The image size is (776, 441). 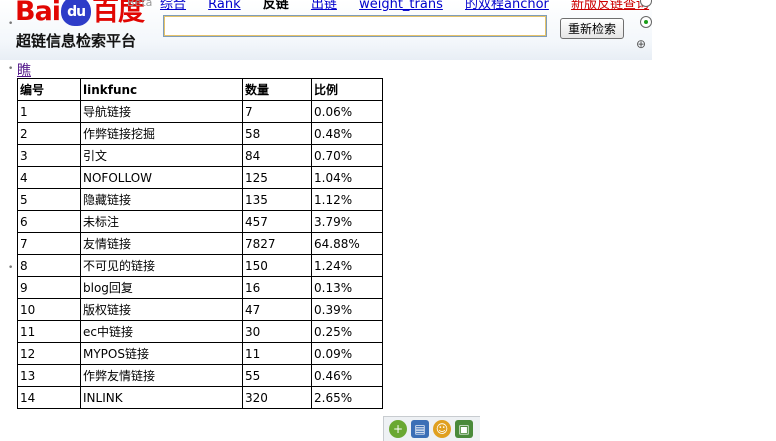 What do you see at coordinates (49, 111) in the screenshot?
I see `cell-id: 1` at bounding box center [49, 111].